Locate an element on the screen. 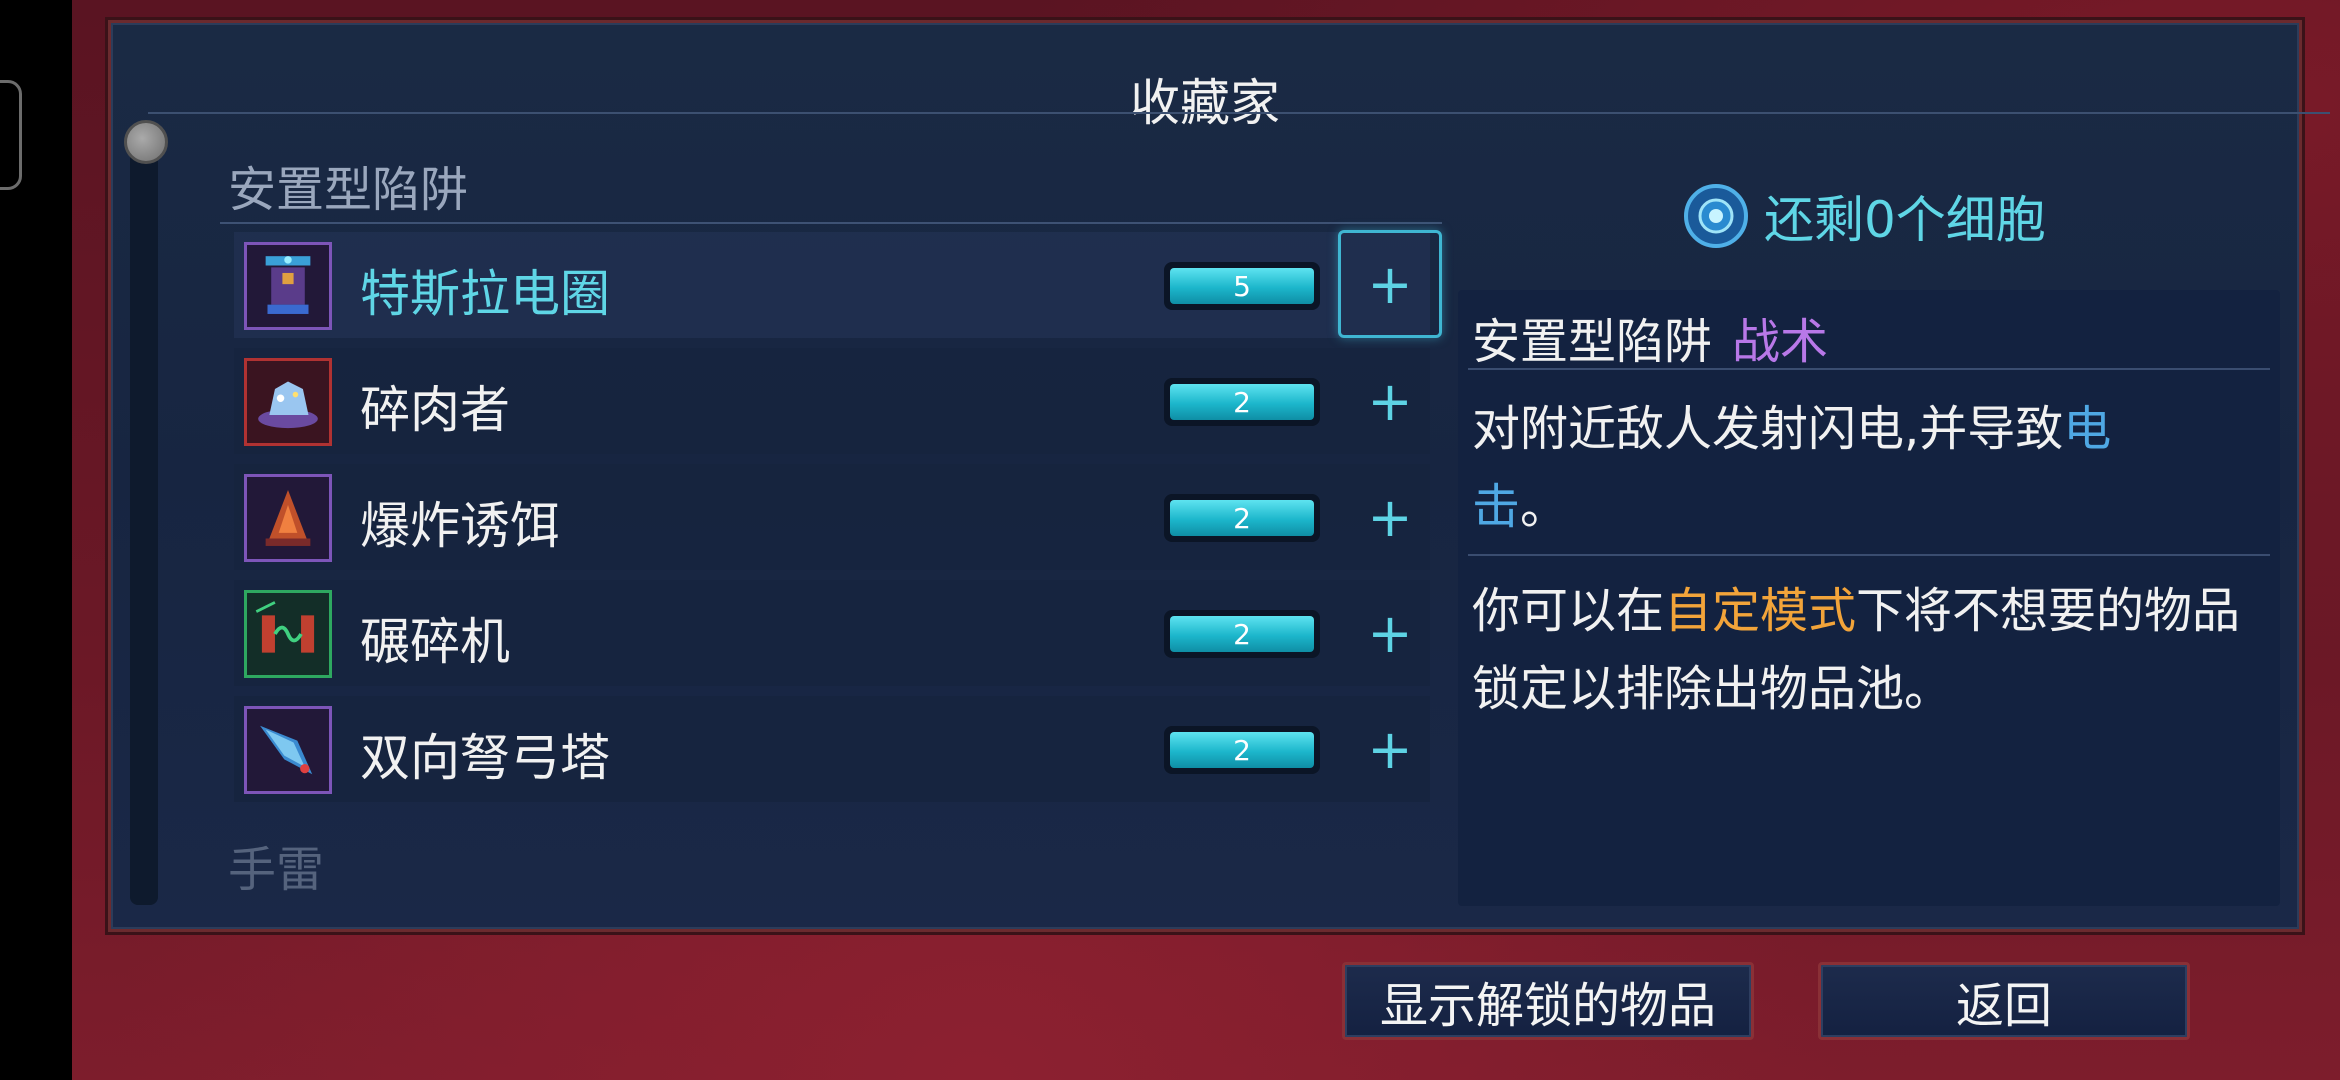  section-header-traps: 安置型陷阱 is located at coordinates (348, 190).